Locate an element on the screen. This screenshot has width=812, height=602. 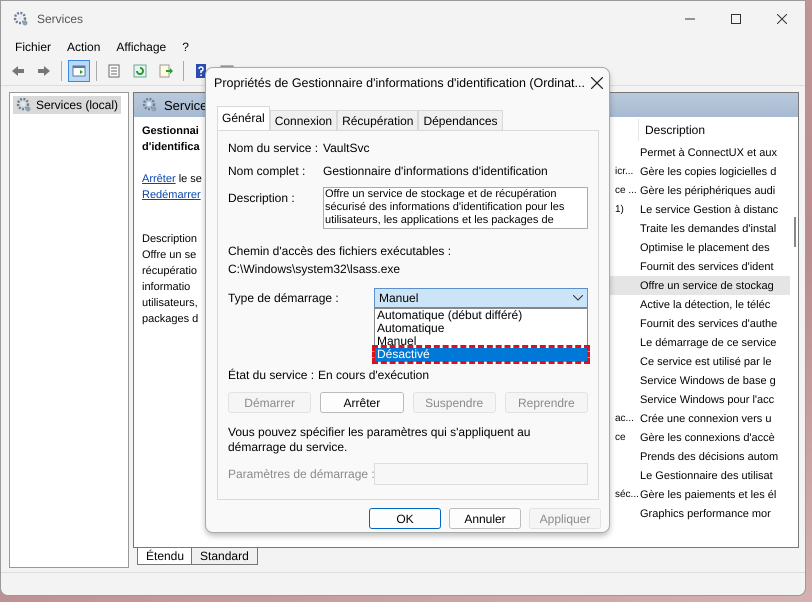
field-label: Nom complet : is located at coordinates (267, 171).